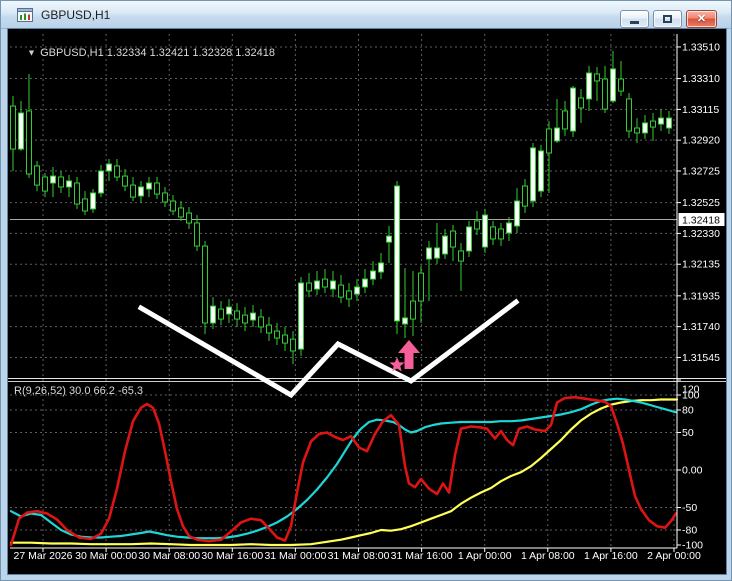 The height and width of the screenshot is (581, 732). I want to click on header-close: 1.32418, so click(255, 53).